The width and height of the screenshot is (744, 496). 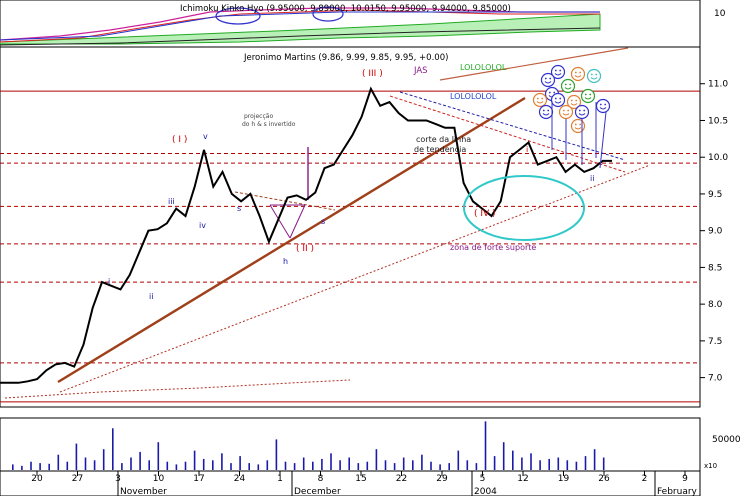 I want to click on x-tick-label: 17, so click(x=198, y=479).